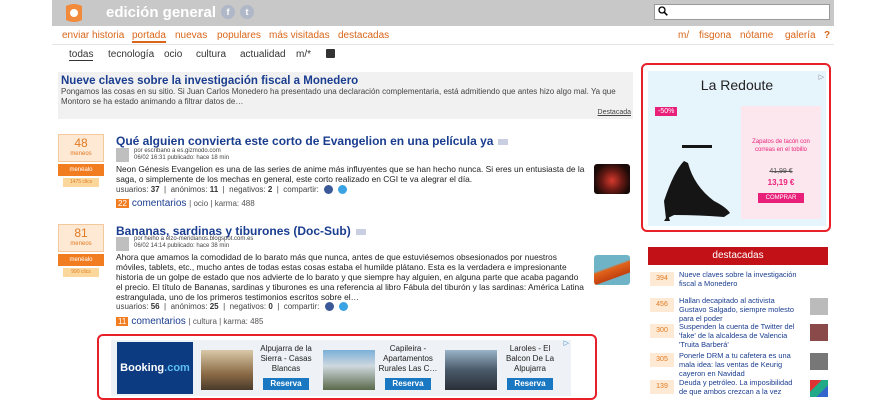 The image size is (886, 403). Describe the element at coordinates (81, 55) in the screenshot. I see `subnav-todas: todas` at that location.